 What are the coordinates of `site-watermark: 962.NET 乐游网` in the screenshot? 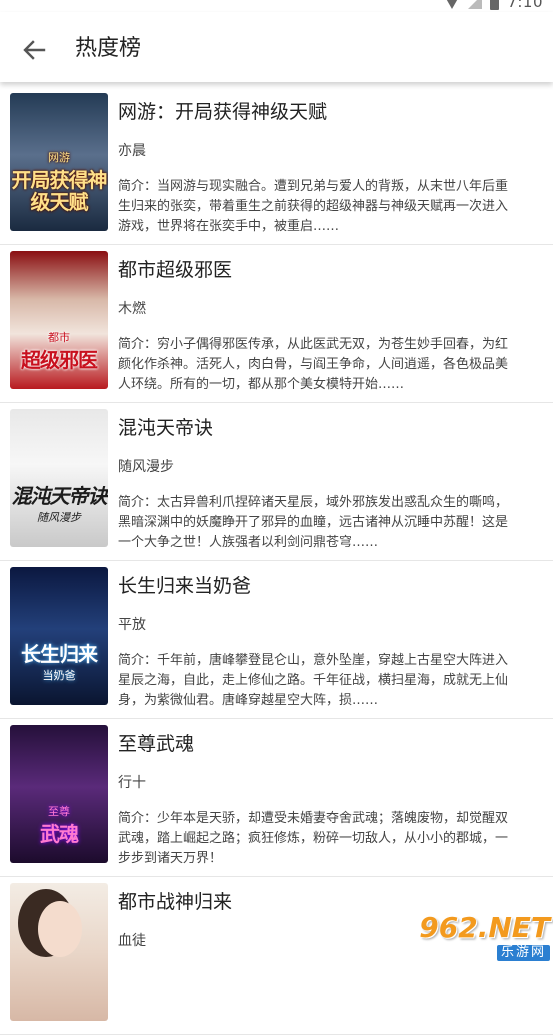 It's located at (483, 939).